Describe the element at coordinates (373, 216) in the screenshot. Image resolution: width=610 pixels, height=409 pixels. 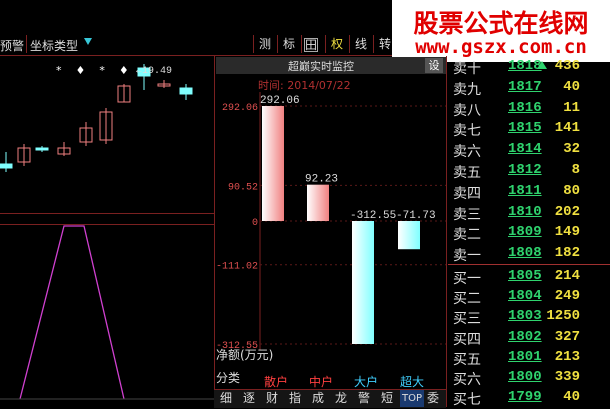
I see `bar-value-label: -312.55` at that location.